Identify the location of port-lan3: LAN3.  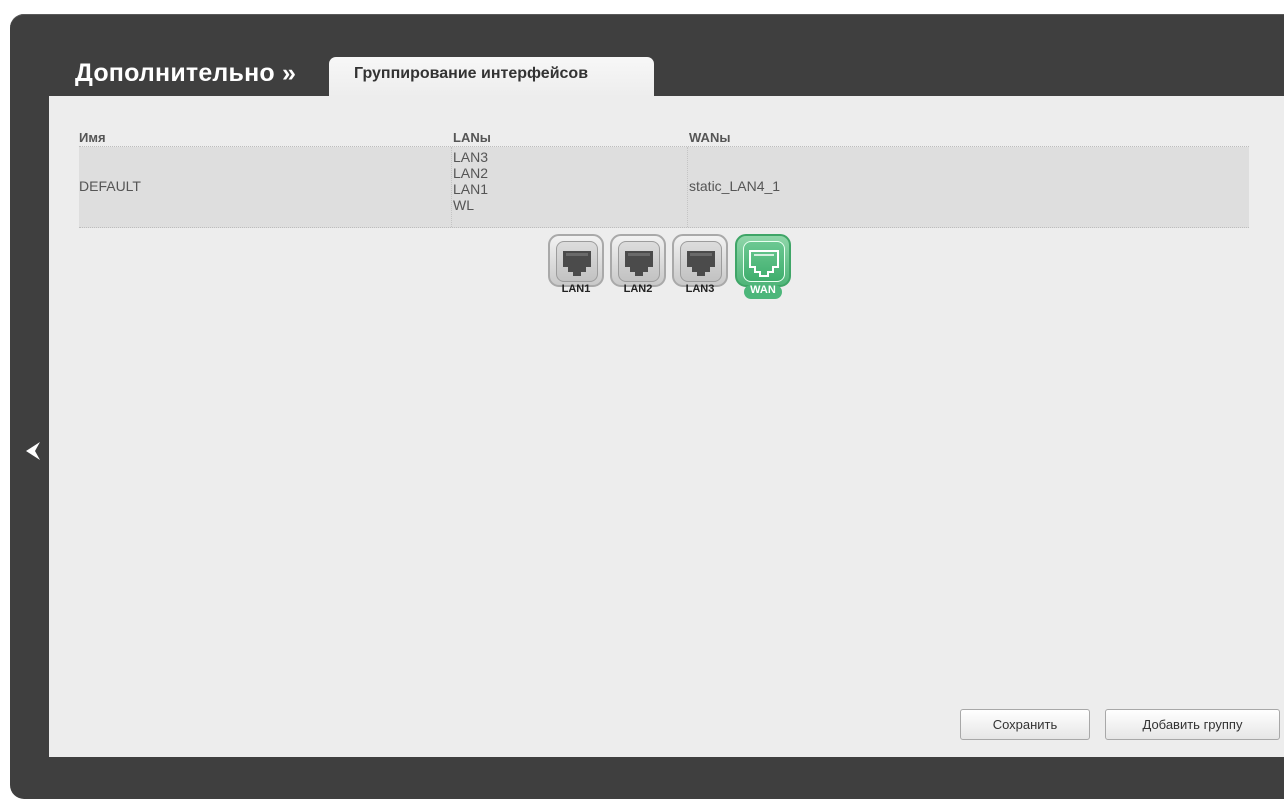
(700, 266).